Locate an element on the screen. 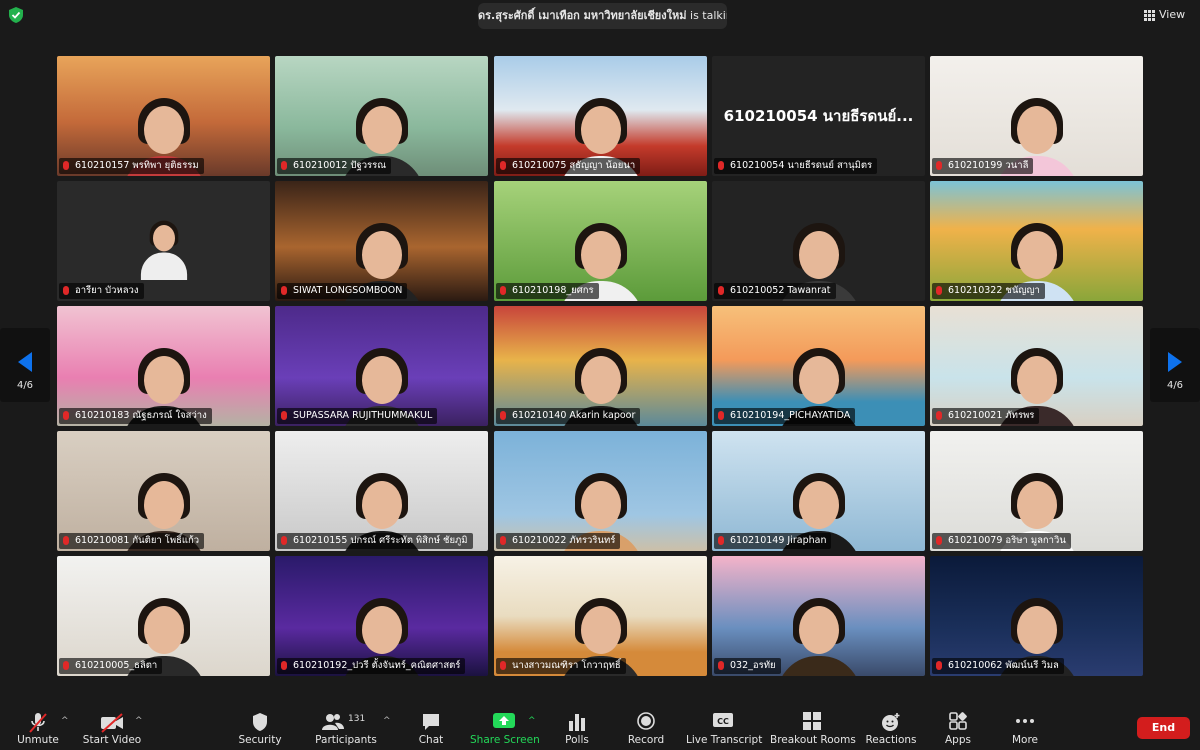 This screenshot has height=750, width=1200. participant-tile: SIWAT LONGSOMBOON is located at coordinates (381, 241).